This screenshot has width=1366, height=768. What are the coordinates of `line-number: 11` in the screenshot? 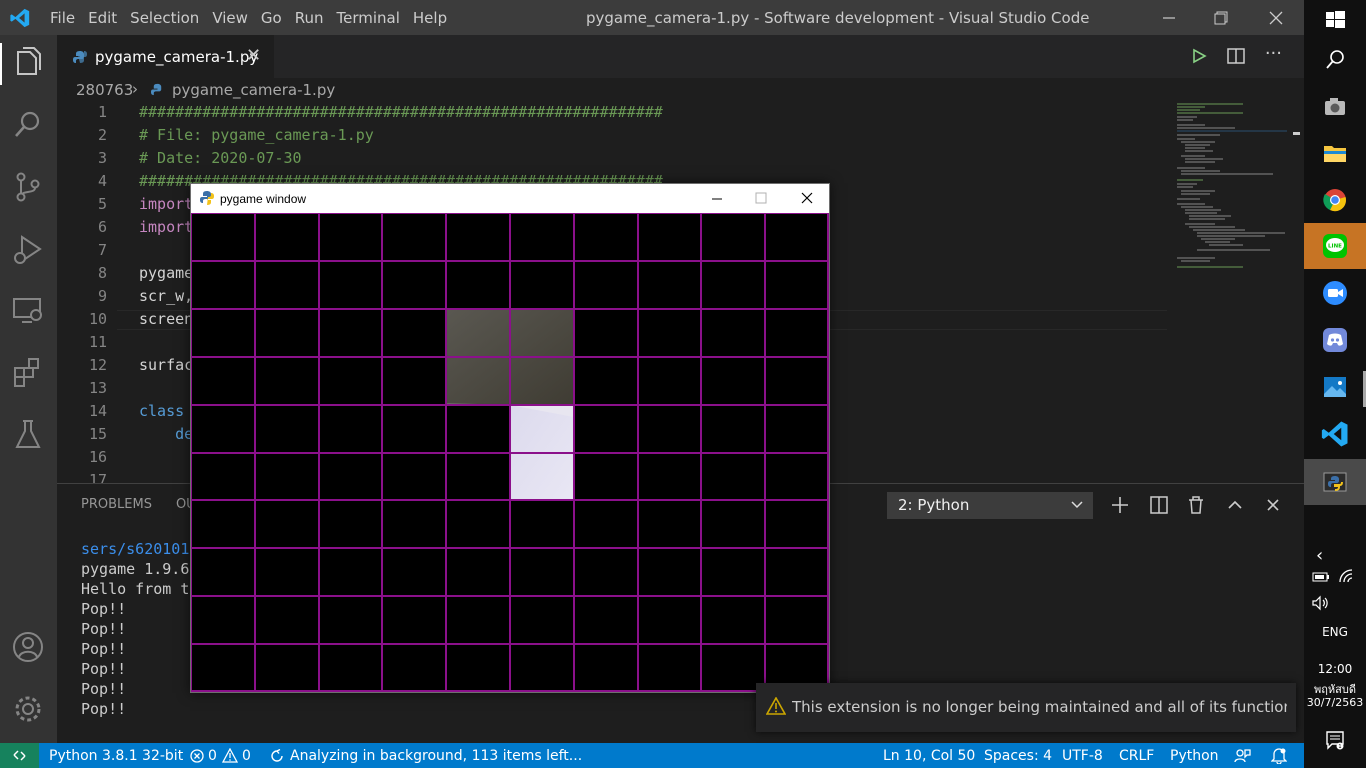 It's located at (97, 342).